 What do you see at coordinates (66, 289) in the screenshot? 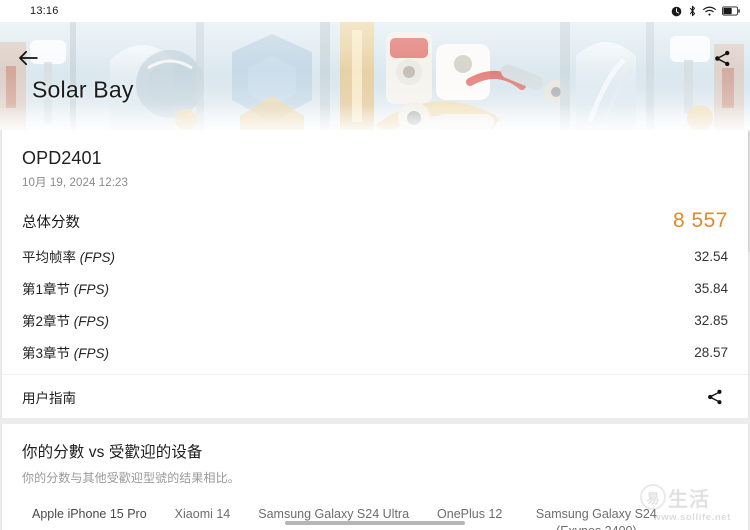
I see `metric-label: 第1章节 (FPS)` at bounding box center [66, 289].